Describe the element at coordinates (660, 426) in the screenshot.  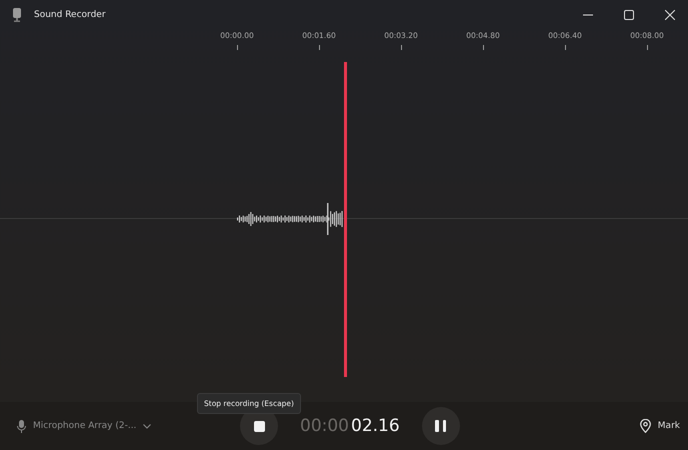
I see `mark-button: Mark` at that location.